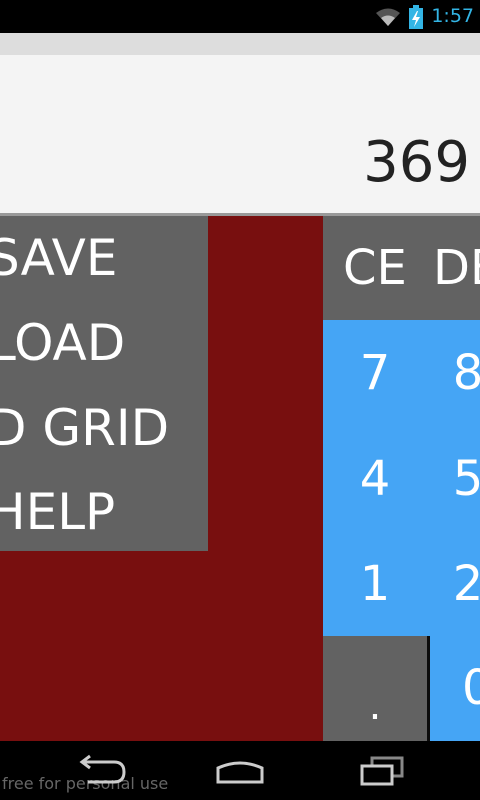 Image resolution: width=480 pixels, height=800 pixels. Describe the element at coordinates (102, 770) in the screenshot. I see `back-icon` at that location.